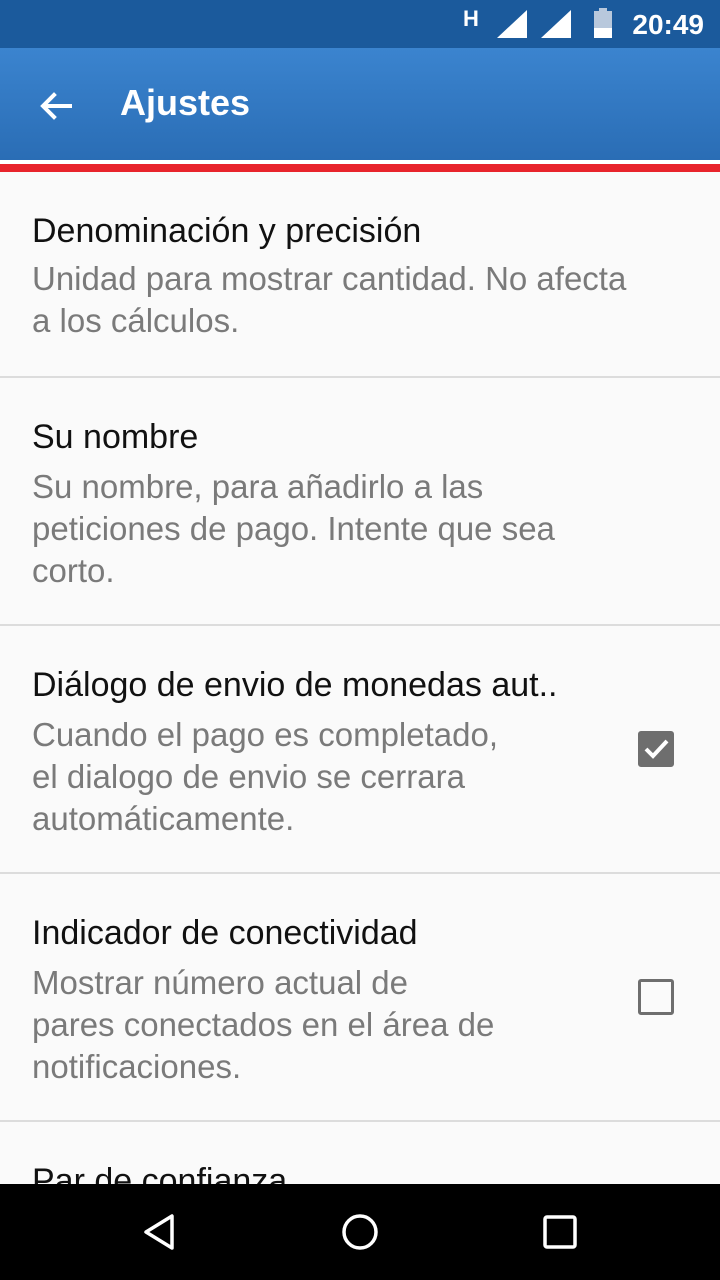 The height and width of the screenshot is (1280, 720). What do you see at coordinates (56, 106) in the screenshot?
I see `arrow-left-icon` at bounding box center [56, 106].